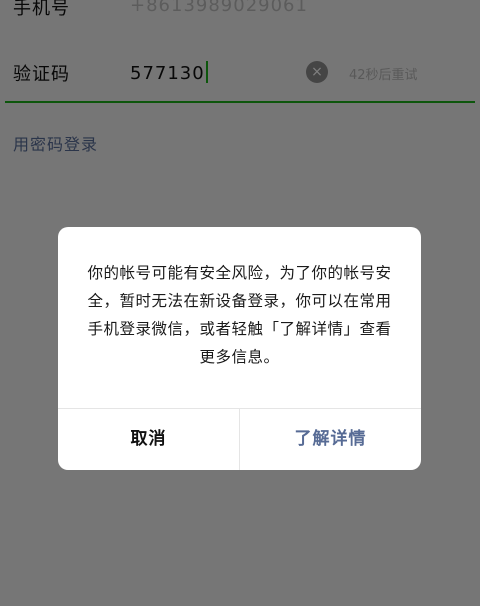 The width and height of the screenshot is (480, 606). What do you see at coordinates (330, 439) in the screenshot?
I see `learn-more-button: 了解详情` at bounding box center [330, 439].